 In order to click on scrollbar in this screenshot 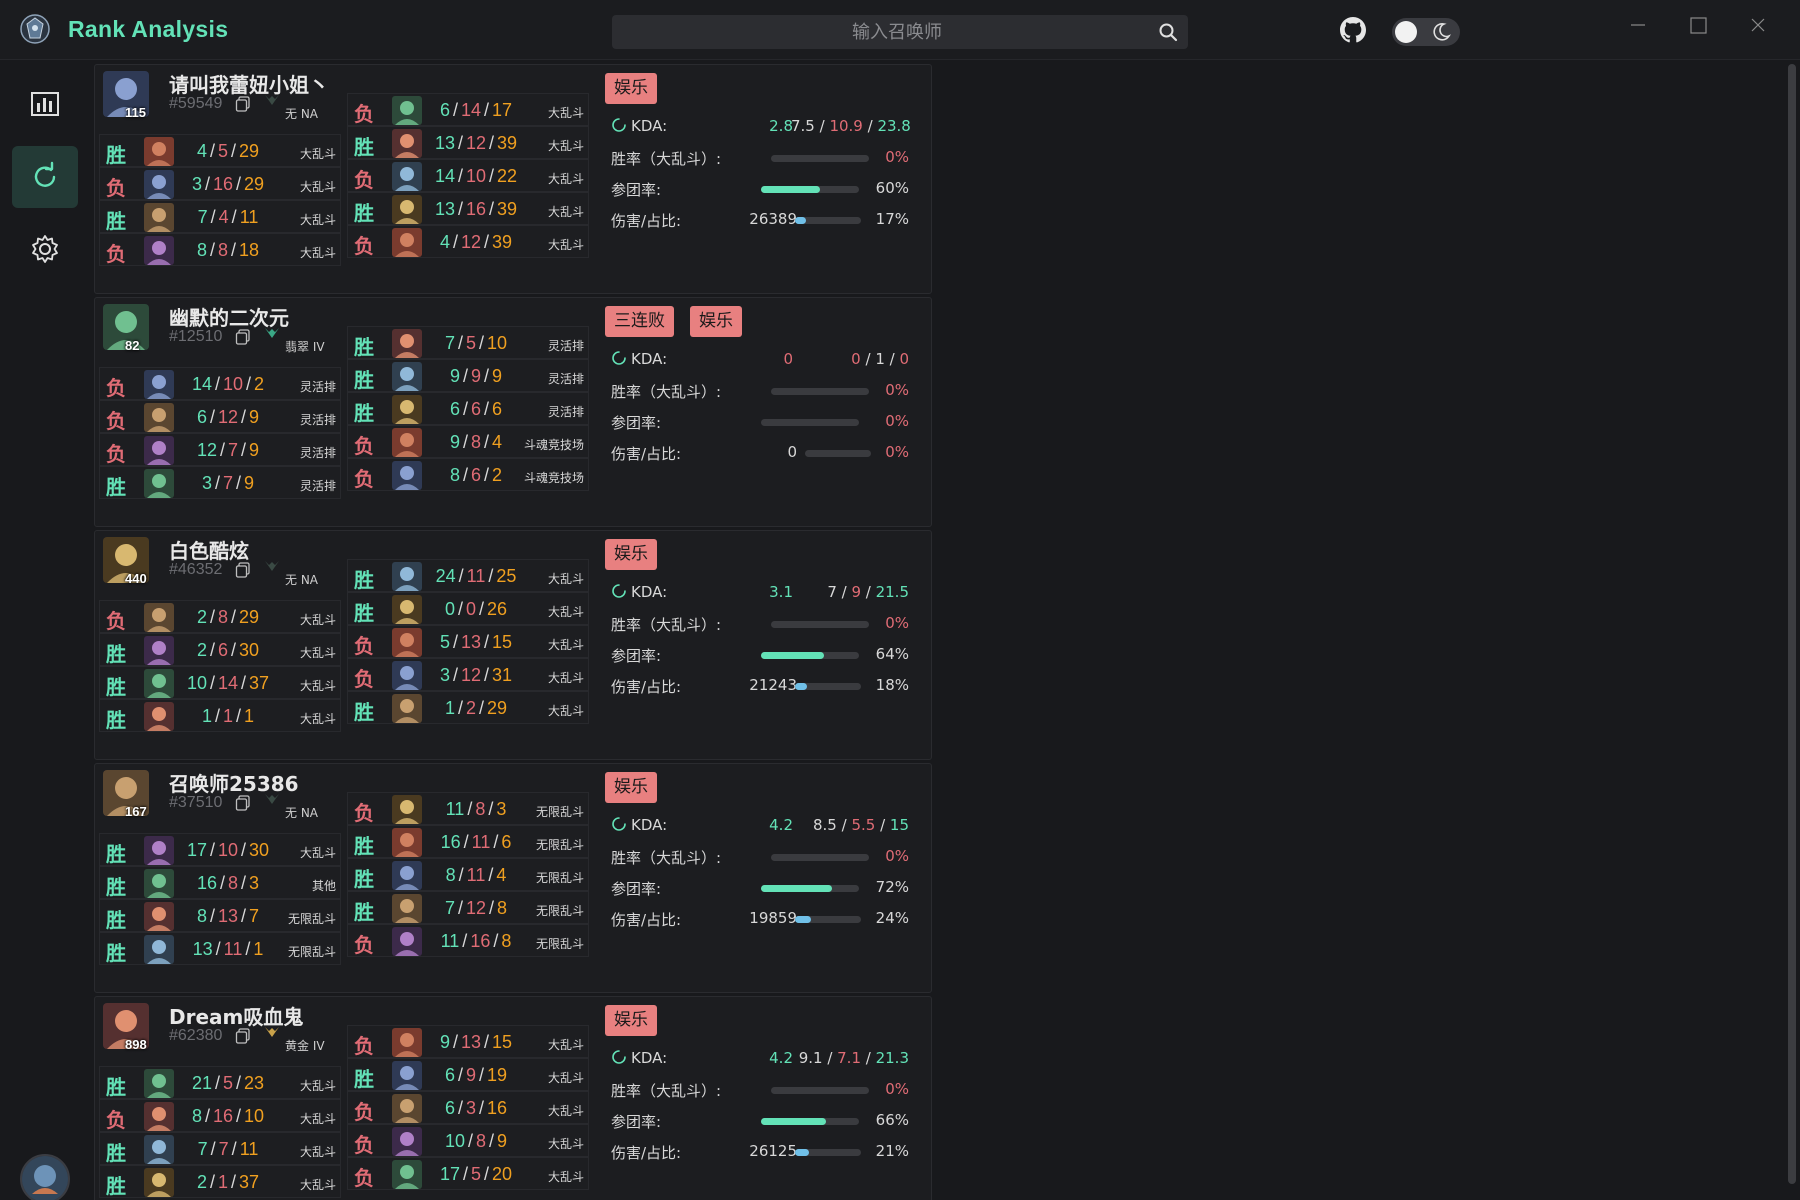, I will do `click(1792, 624)`.